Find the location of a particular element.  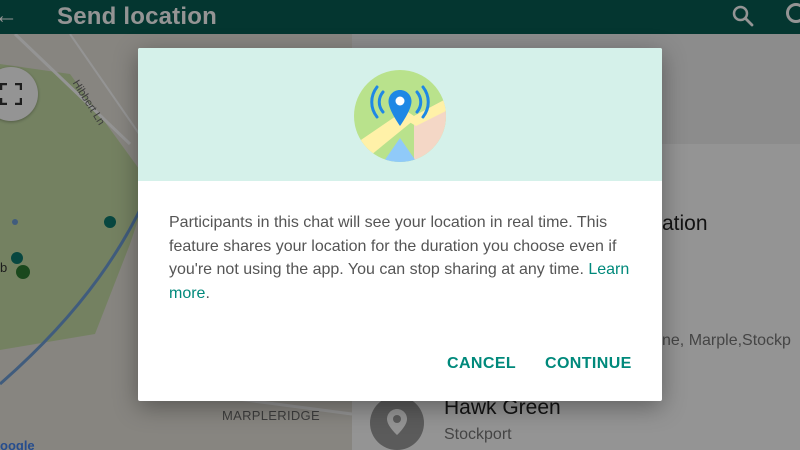

live-location-icon is located at coordinates (400, 116).